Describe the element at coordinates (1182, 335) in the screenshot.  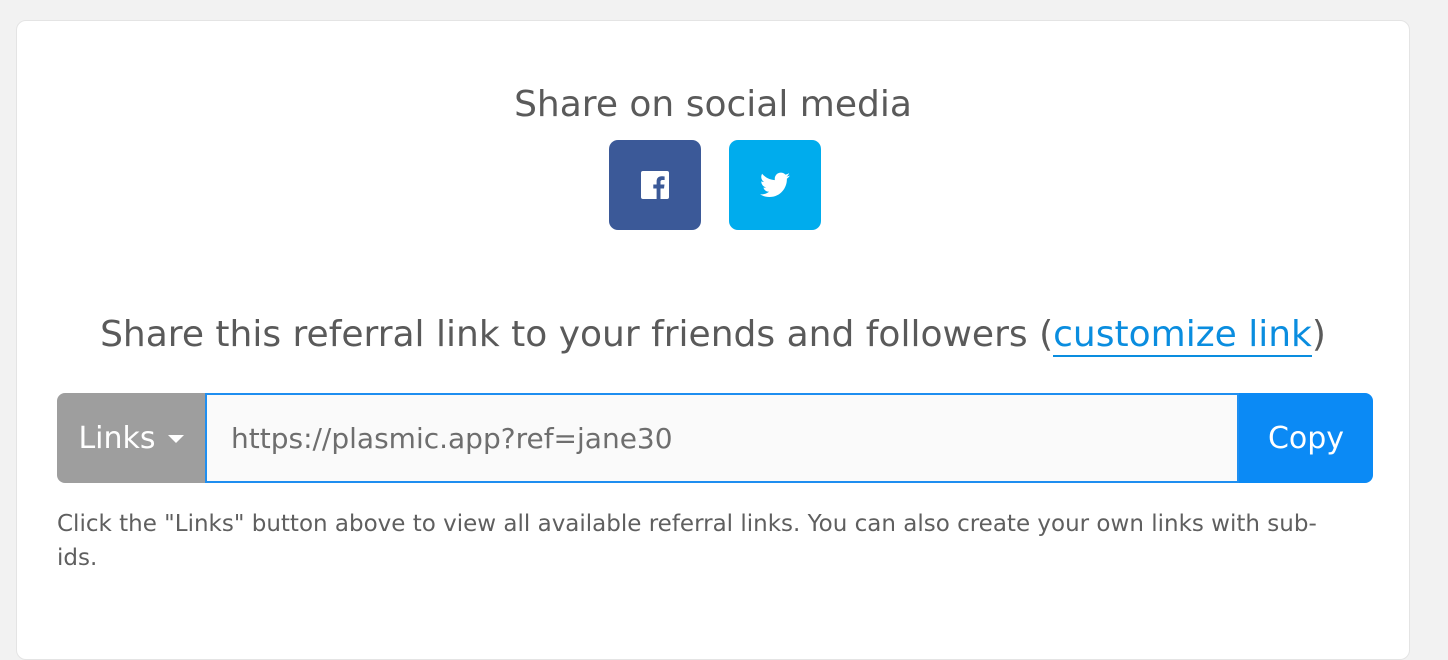
I see `customize-link: customize link` at that location.